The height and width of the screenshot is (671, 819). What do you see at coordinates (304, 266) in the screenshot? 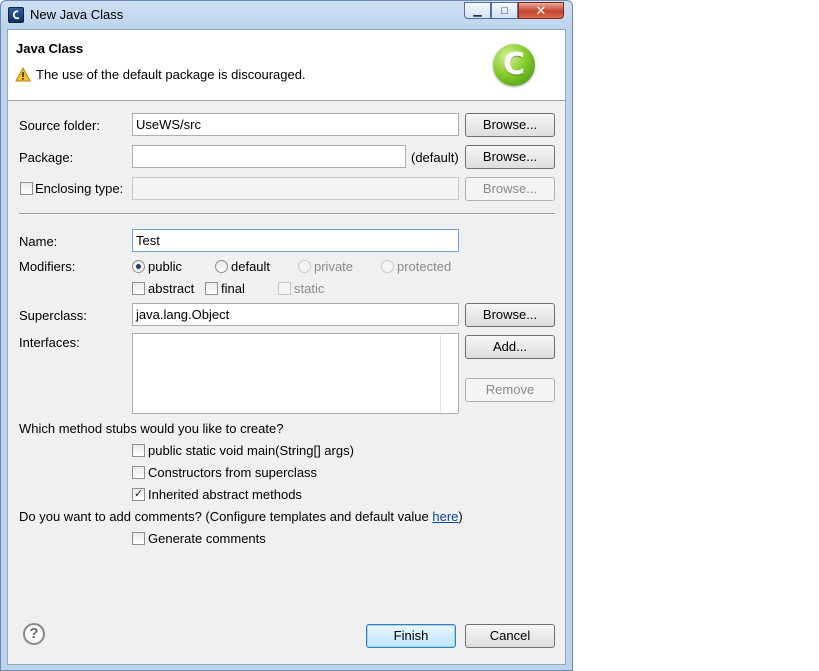
I see `modifier-private-radio` at bounding box center [304, 266].